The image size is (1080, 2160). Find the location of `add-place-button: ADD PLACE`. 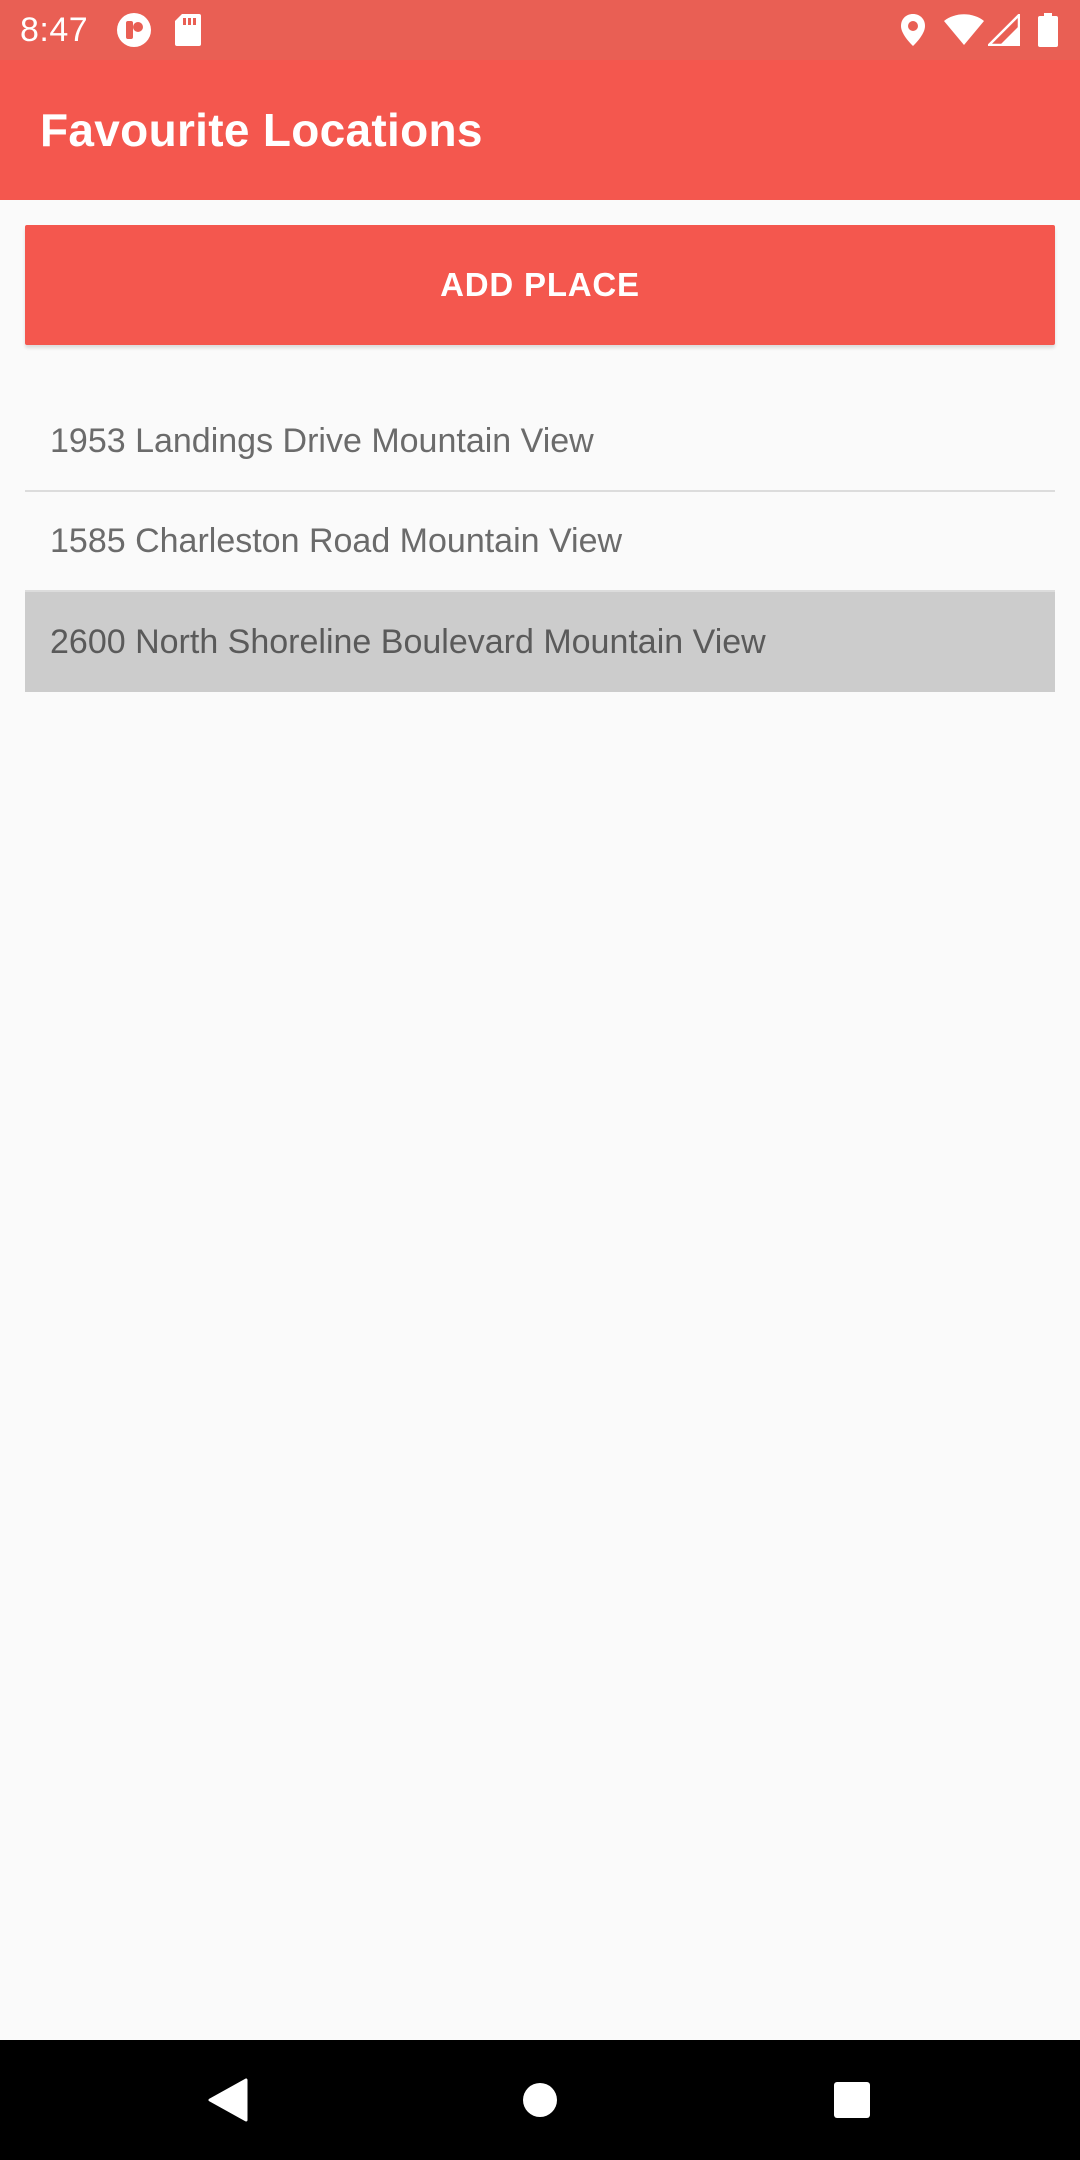

add-place-button: ADD PLACE is located at coordinates (540, 285).